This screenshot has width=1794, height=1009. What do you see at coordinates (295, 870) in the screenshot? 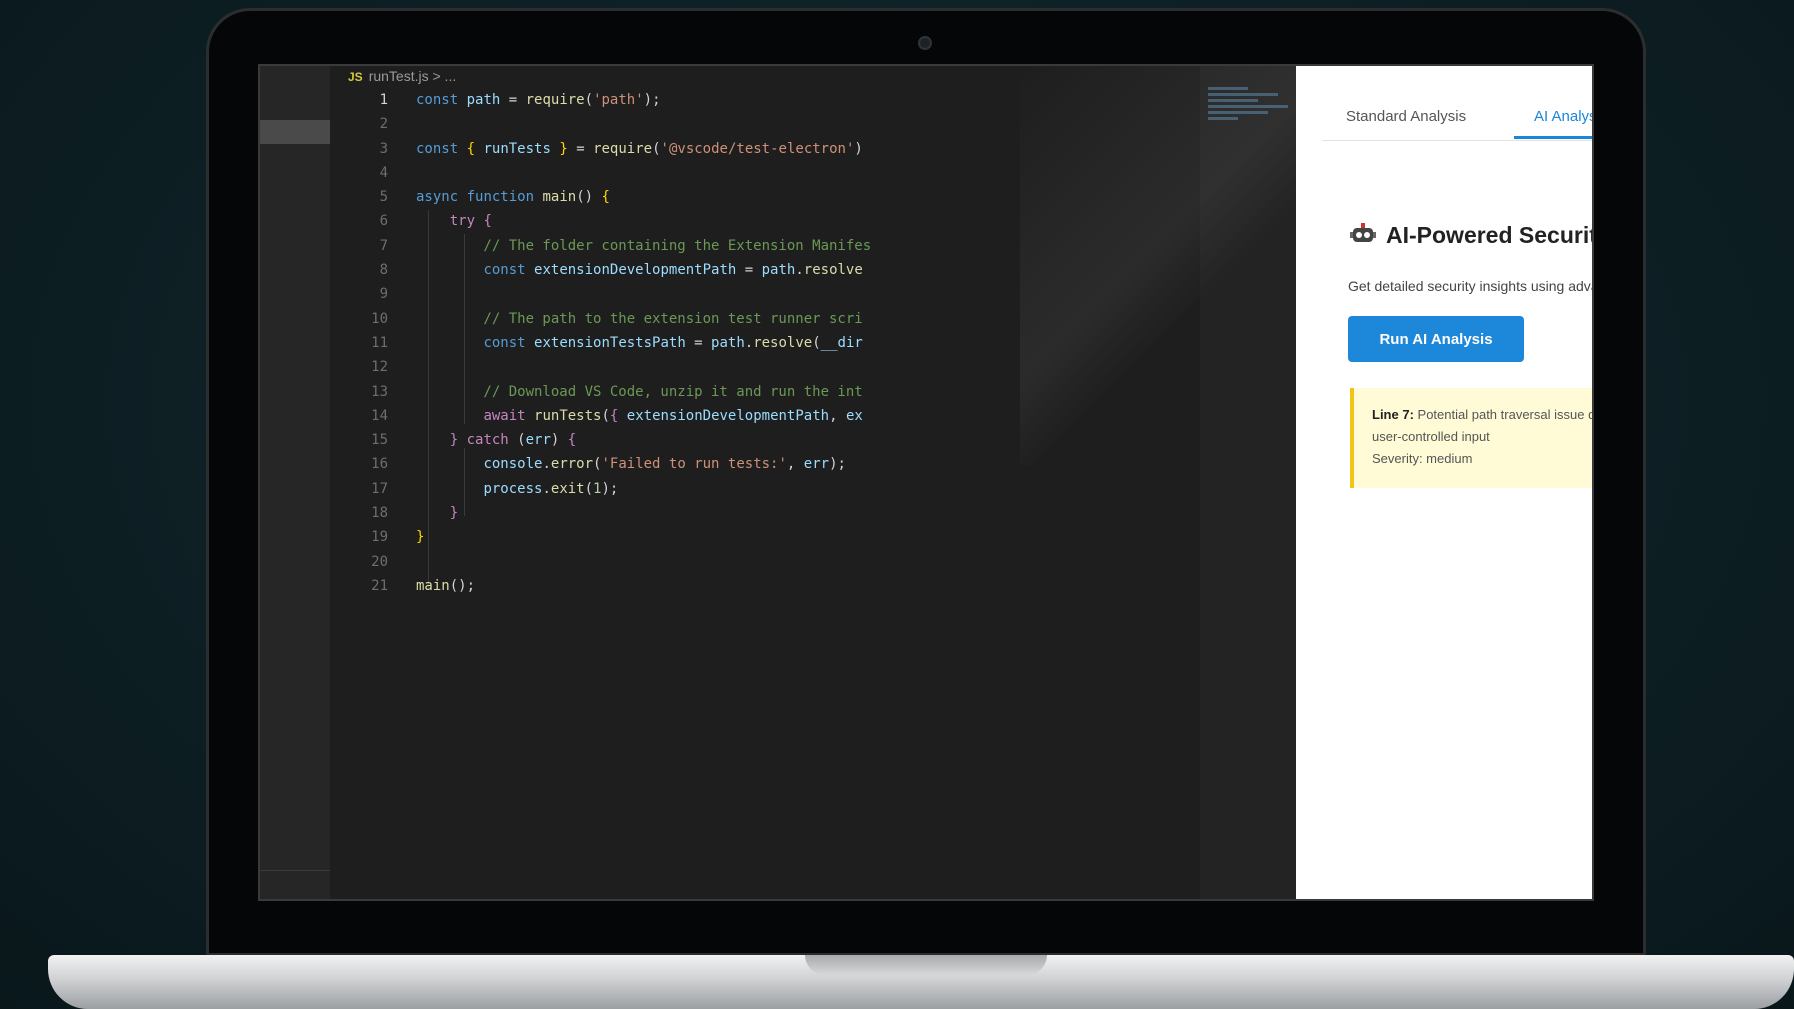
I see `activity-divider` at bounding box center [295, 870].